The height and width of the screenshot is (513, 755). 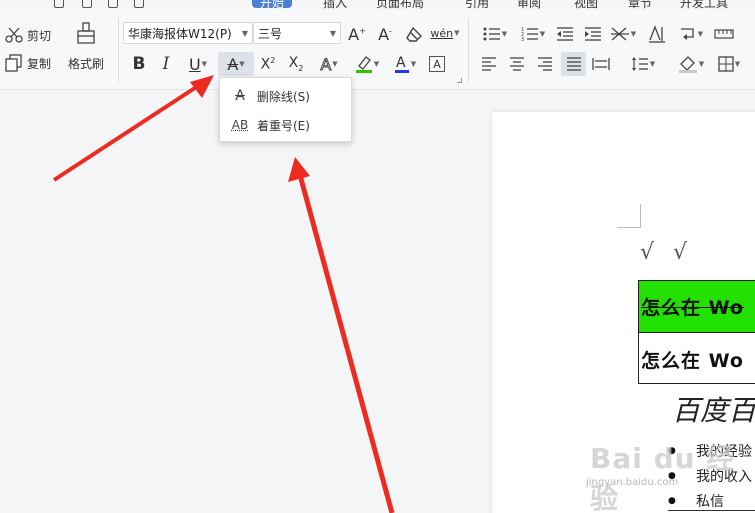 I want to click on phonetic-guide-button: wén ▼, so click(x=445, y=33).